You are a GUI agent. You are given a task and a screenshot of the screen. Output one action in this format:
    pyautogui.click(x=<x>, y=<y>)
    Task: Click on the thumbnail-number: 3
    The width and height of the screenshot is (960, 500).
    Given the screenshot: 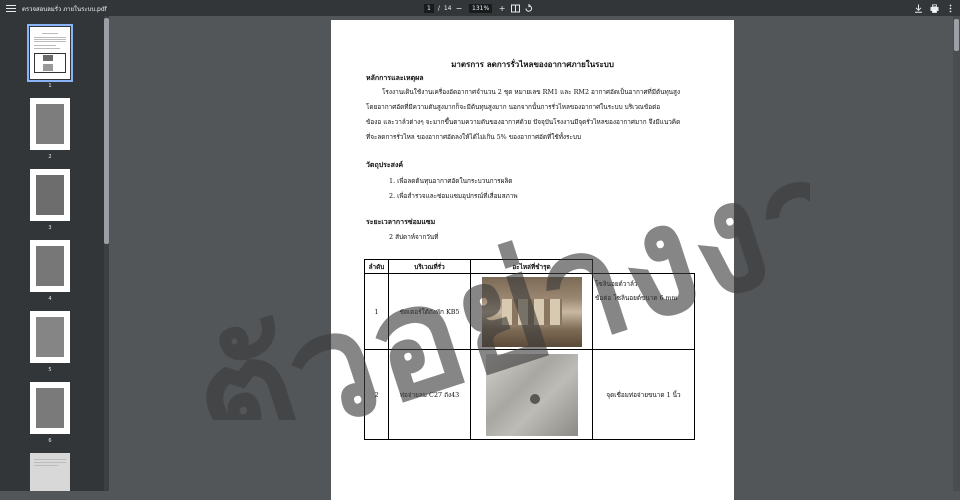 What is the action you would take?
    pyautogui.click(x=50, y=228)
    